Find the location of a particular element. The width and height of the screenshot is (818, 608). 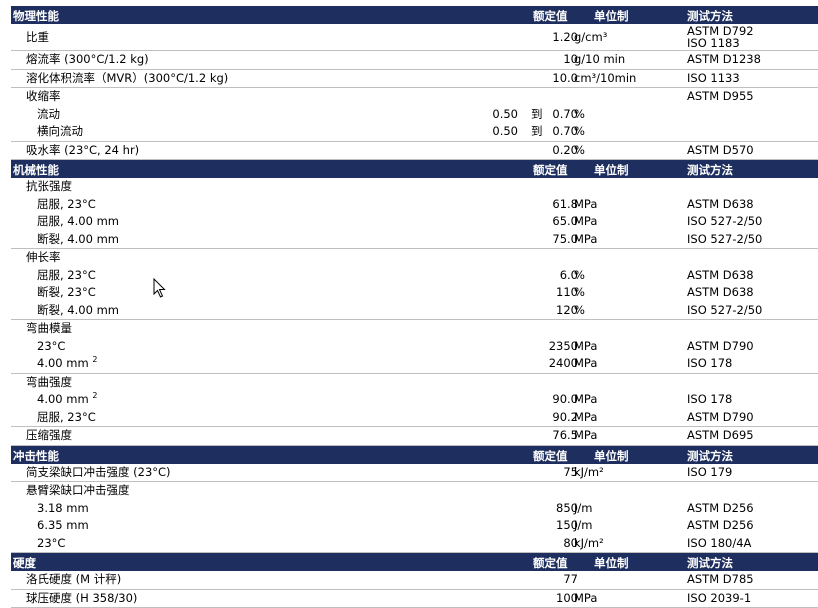

property-row: 流动0.50到0.70% is located at coordinates (414, 115).